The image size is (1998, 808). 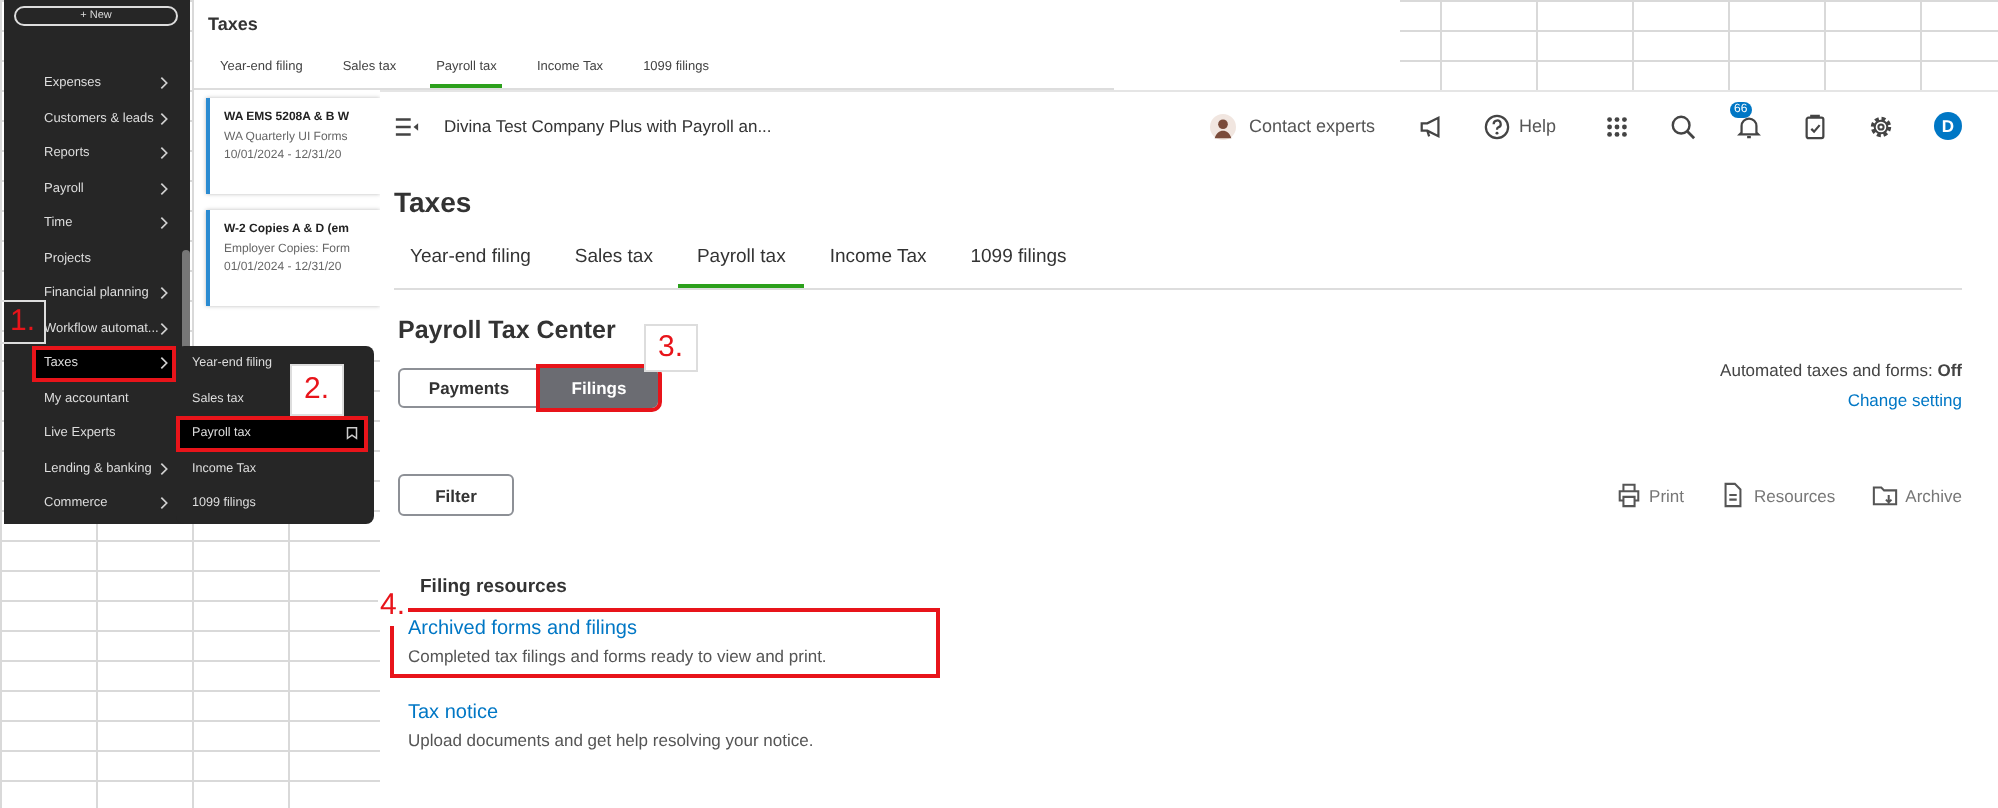 What do you see at coordinates (1683, 126) in the screenshot?
I see `search-icon` at bounding box center [1683, 126].